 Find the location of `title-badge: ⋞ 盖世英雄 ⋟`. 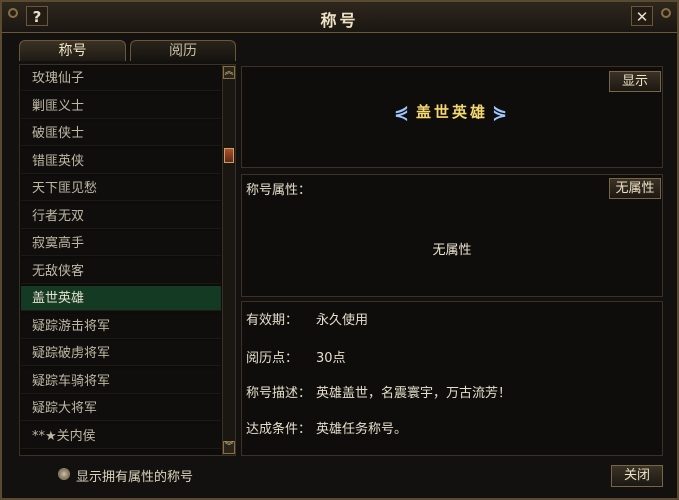

title-badge: ⋞ 盖世英雄 ⋟ is located at coordinates (452, 112).